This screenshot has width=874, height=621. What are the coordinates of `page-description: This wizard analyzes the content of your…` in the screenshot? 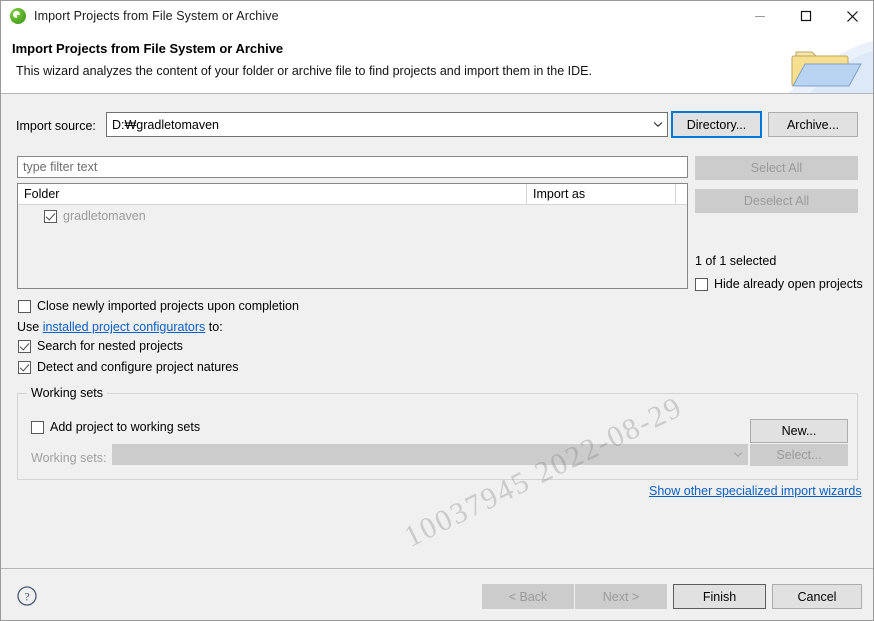 It's located at (304, 71).